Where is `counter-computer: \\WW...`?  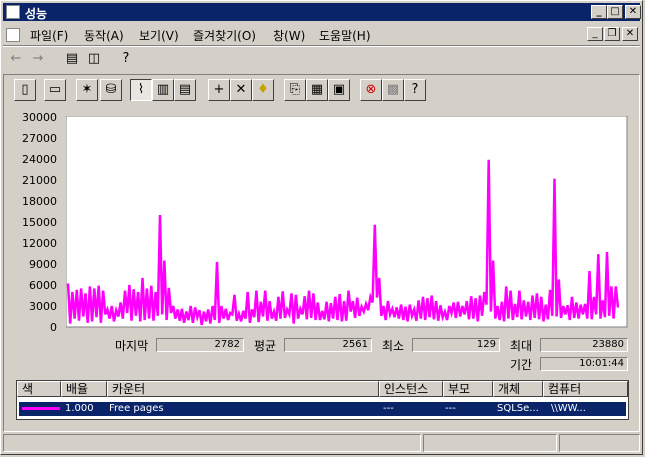 counter-computer: \\WW... is located at coordinates (568, 408).